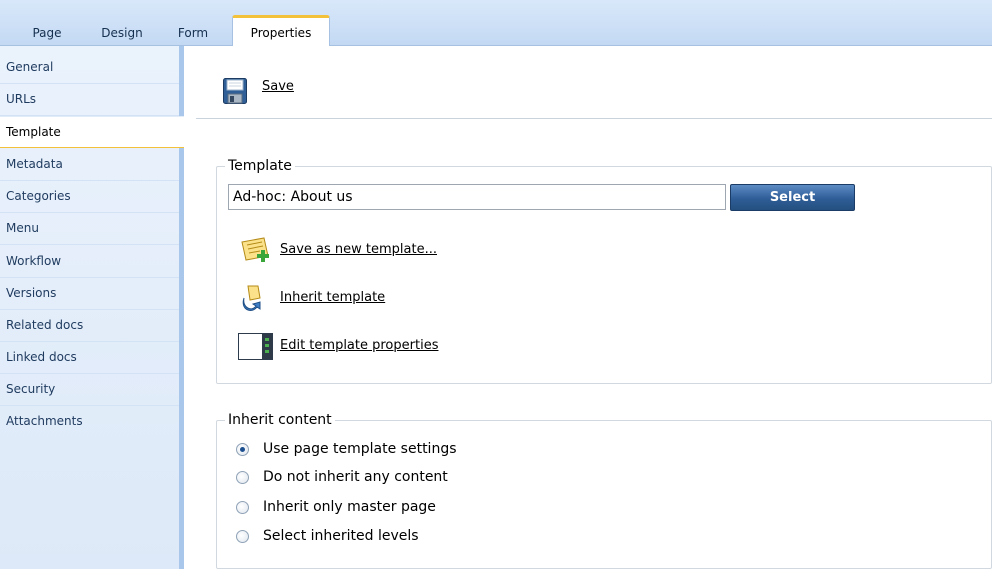 This screenshot has height=569, width=992. I want to click on sidebar-item-related-docs: Related docs, so click(89, 326).